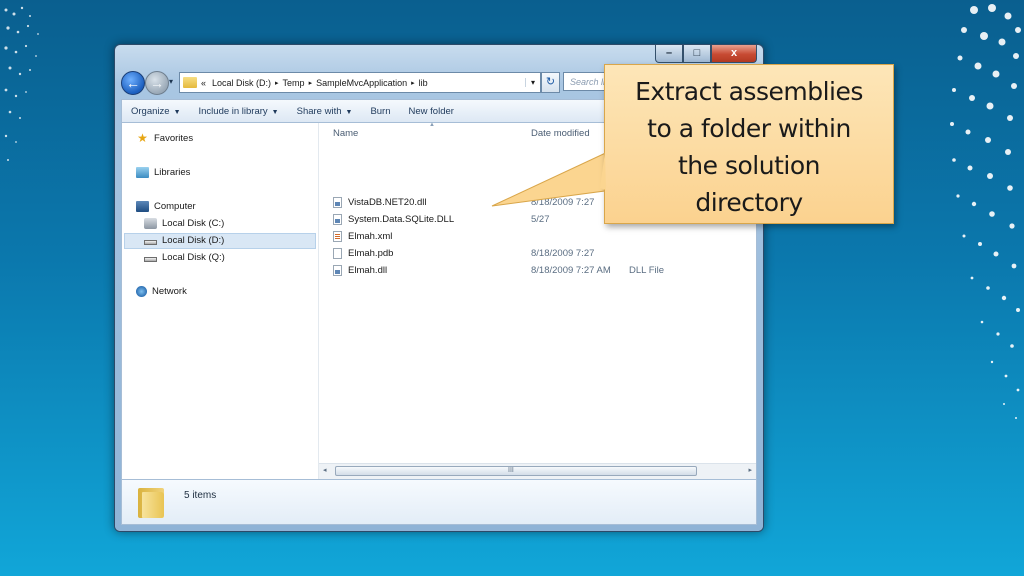 Image resolution: width=1024 pixels, height=576 pixels. What do you see at coordinates (193, 240) in the screenshot?
I see `nav-label: Local Disk (D:)` at bounding box center [193, 240].